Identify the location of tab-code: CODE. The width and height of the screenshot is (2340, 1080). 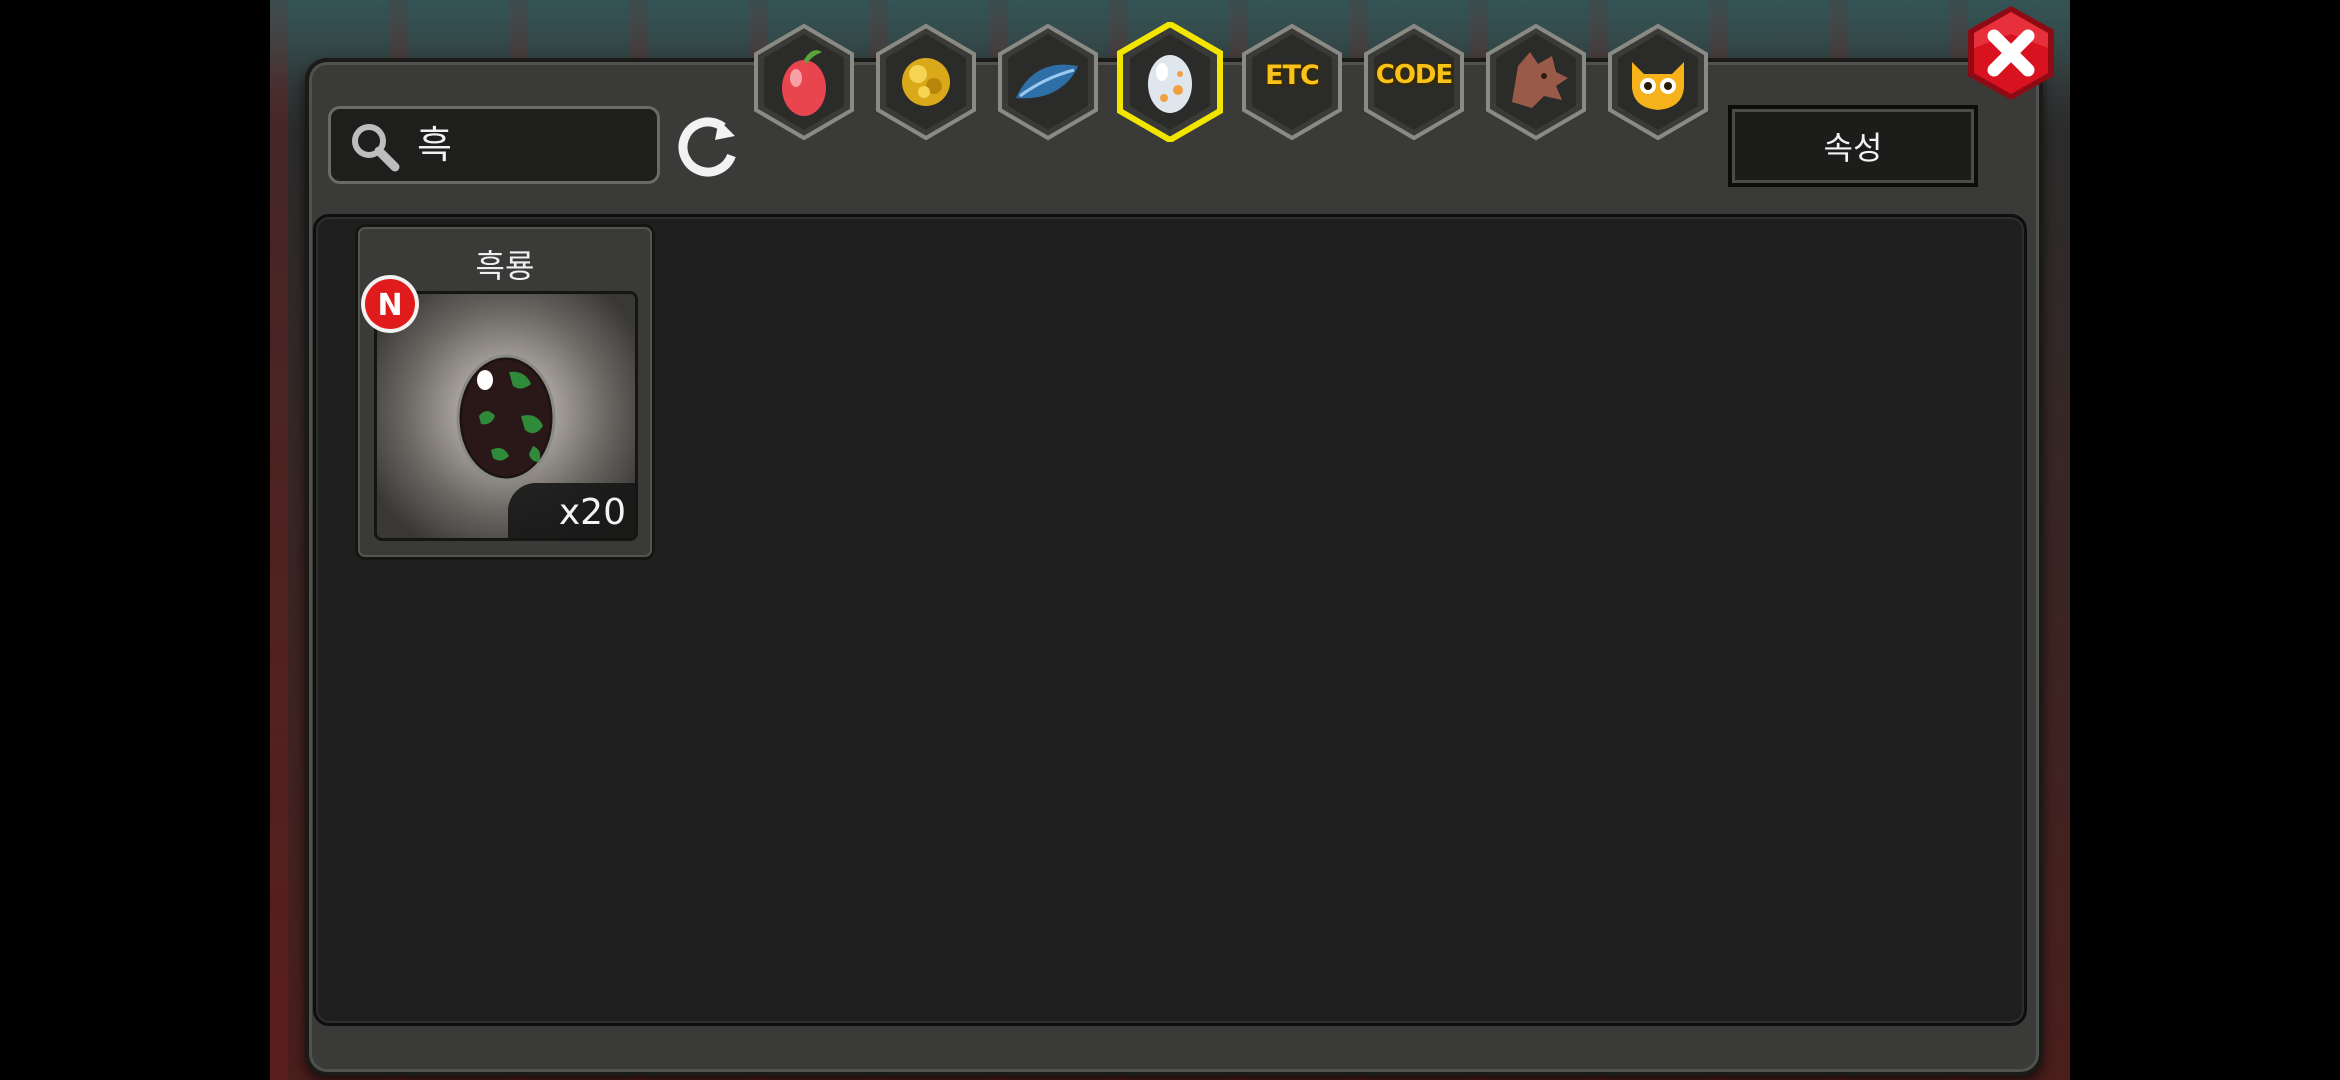
(1414, 82).